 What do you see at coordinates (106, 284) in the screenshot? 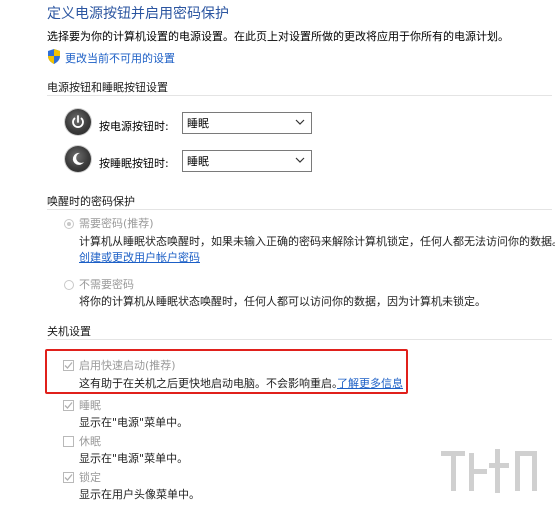
I see `no-password-label: 不需要密码` at bounding box center [106, 284].